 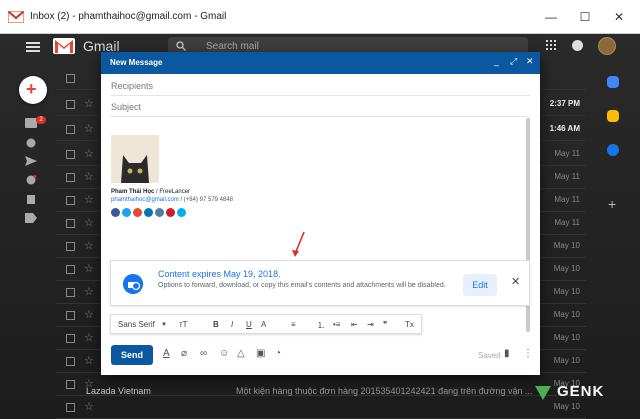 What do you see at coordinates (31, 218) in the screenshot?
I see `label-icon` at bounding box center [31, 218].